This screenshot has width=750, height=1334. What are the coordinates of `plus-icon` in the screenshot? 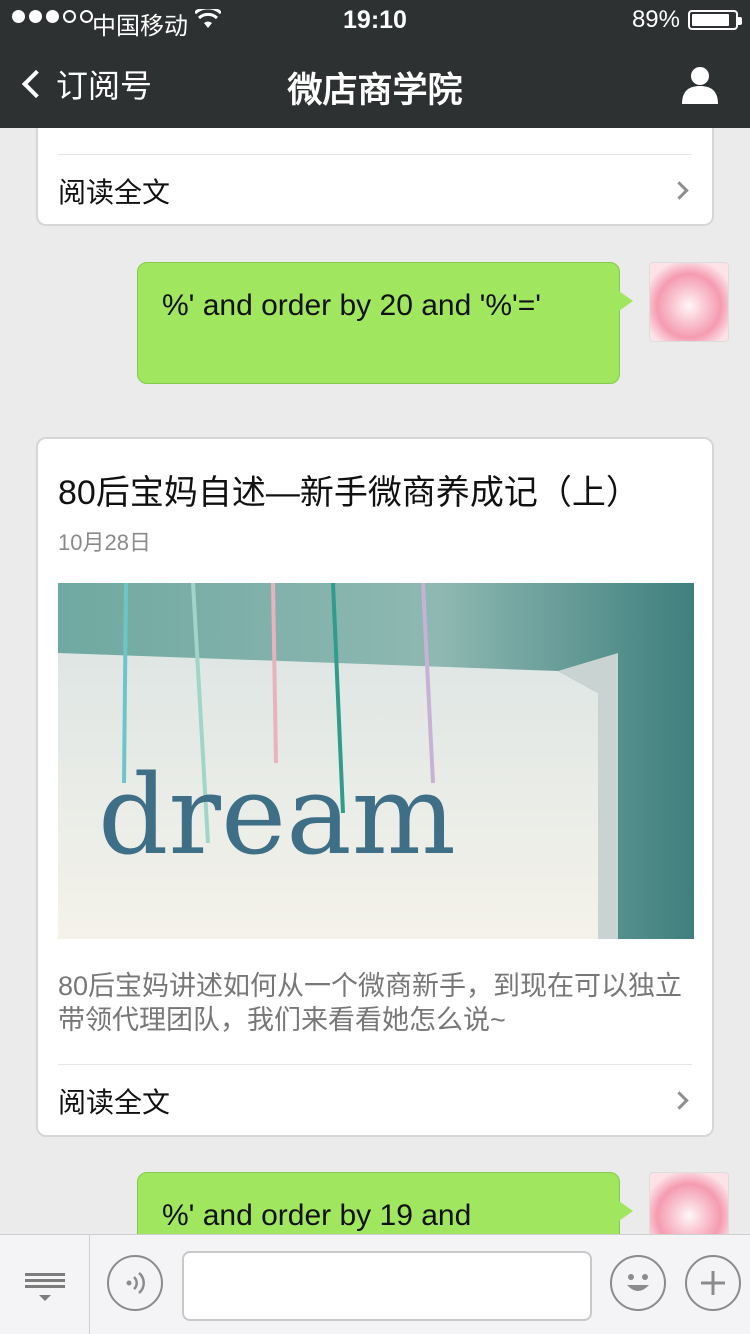 It's located at (713, 1283).